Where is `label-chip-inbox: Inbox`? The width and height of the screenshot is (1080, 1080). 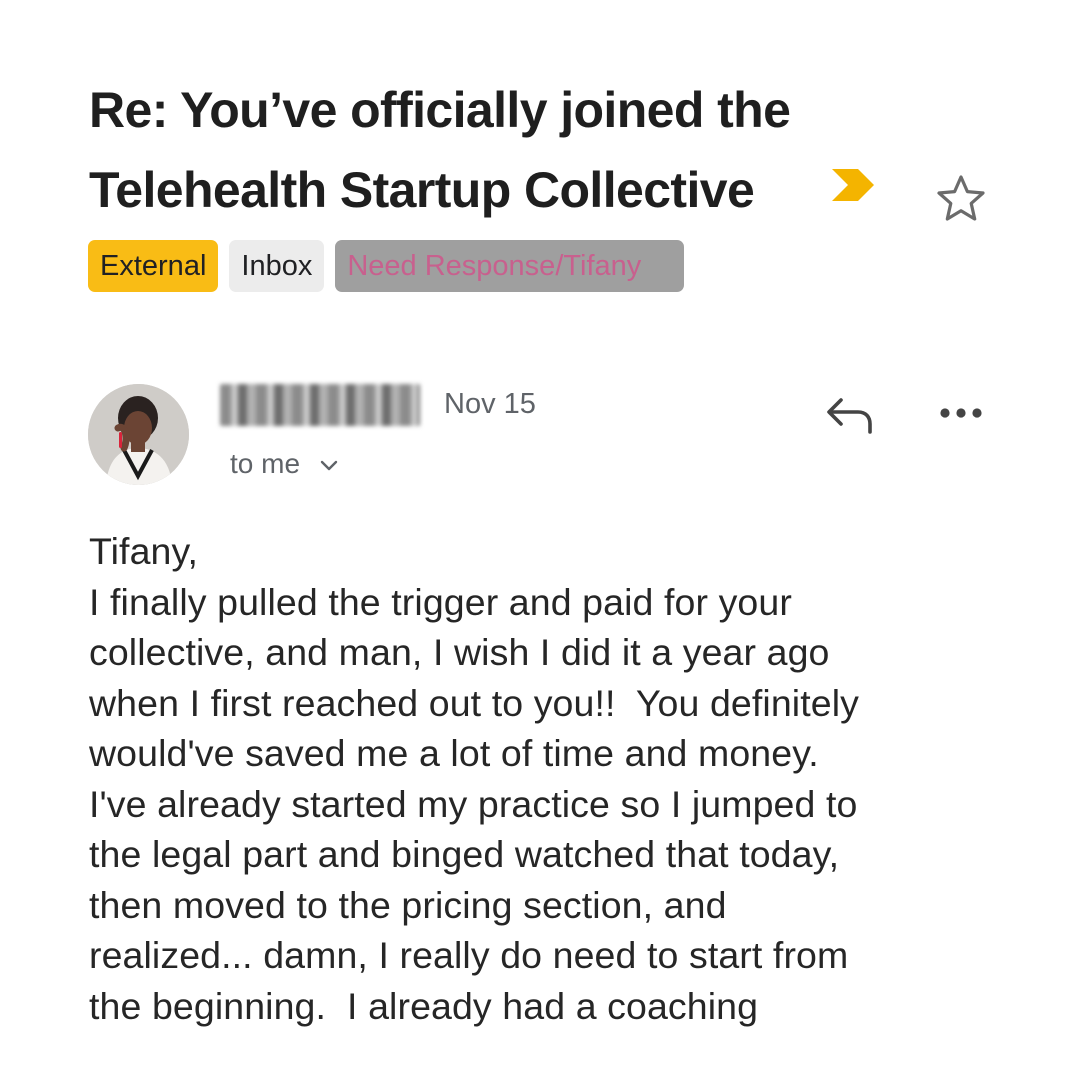
label-chip-inbox: Inbox is located at coordinates (277, 266).